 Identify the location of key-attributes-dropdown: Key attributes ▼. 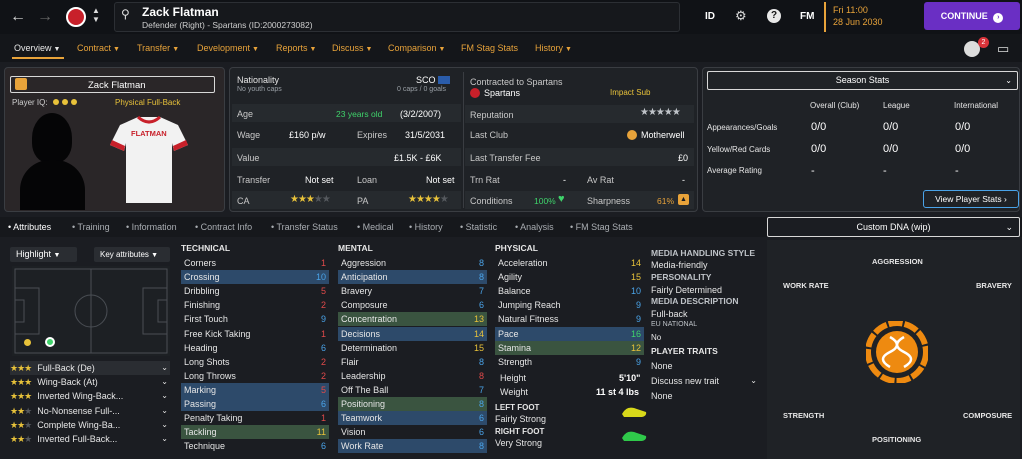
(132, 254).